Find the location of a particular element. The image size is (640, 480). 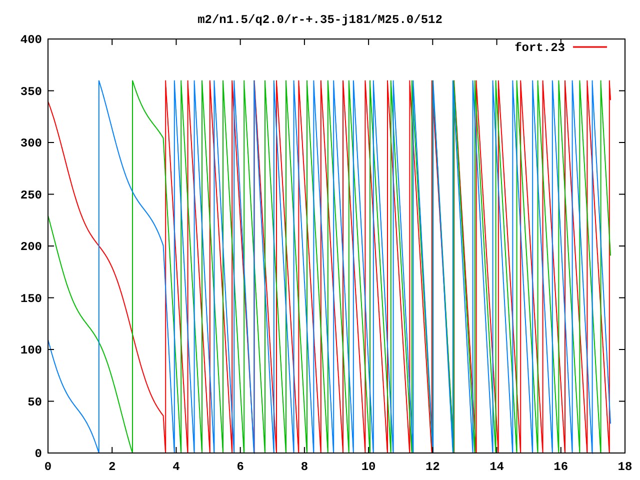

x-tick-label: 4 is located at coordinates (176, 467).